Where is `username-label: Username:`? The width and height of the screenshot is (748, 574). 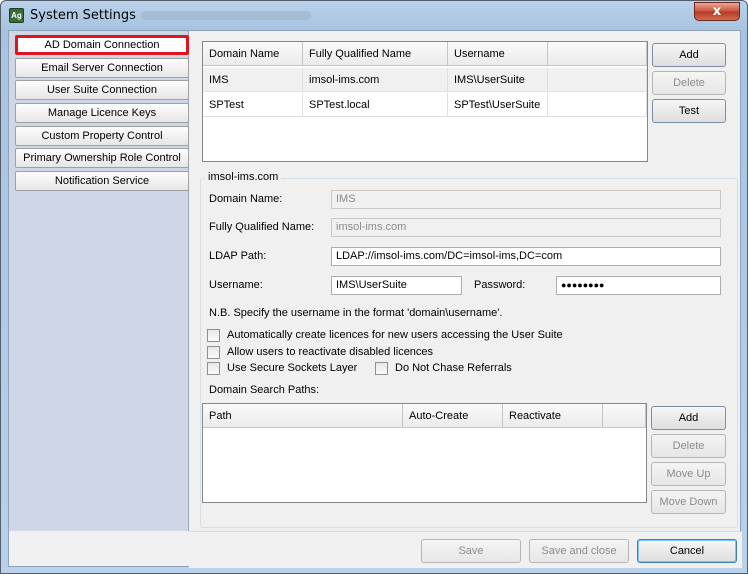 username-label: Username: is located at coordinates (236, 285).